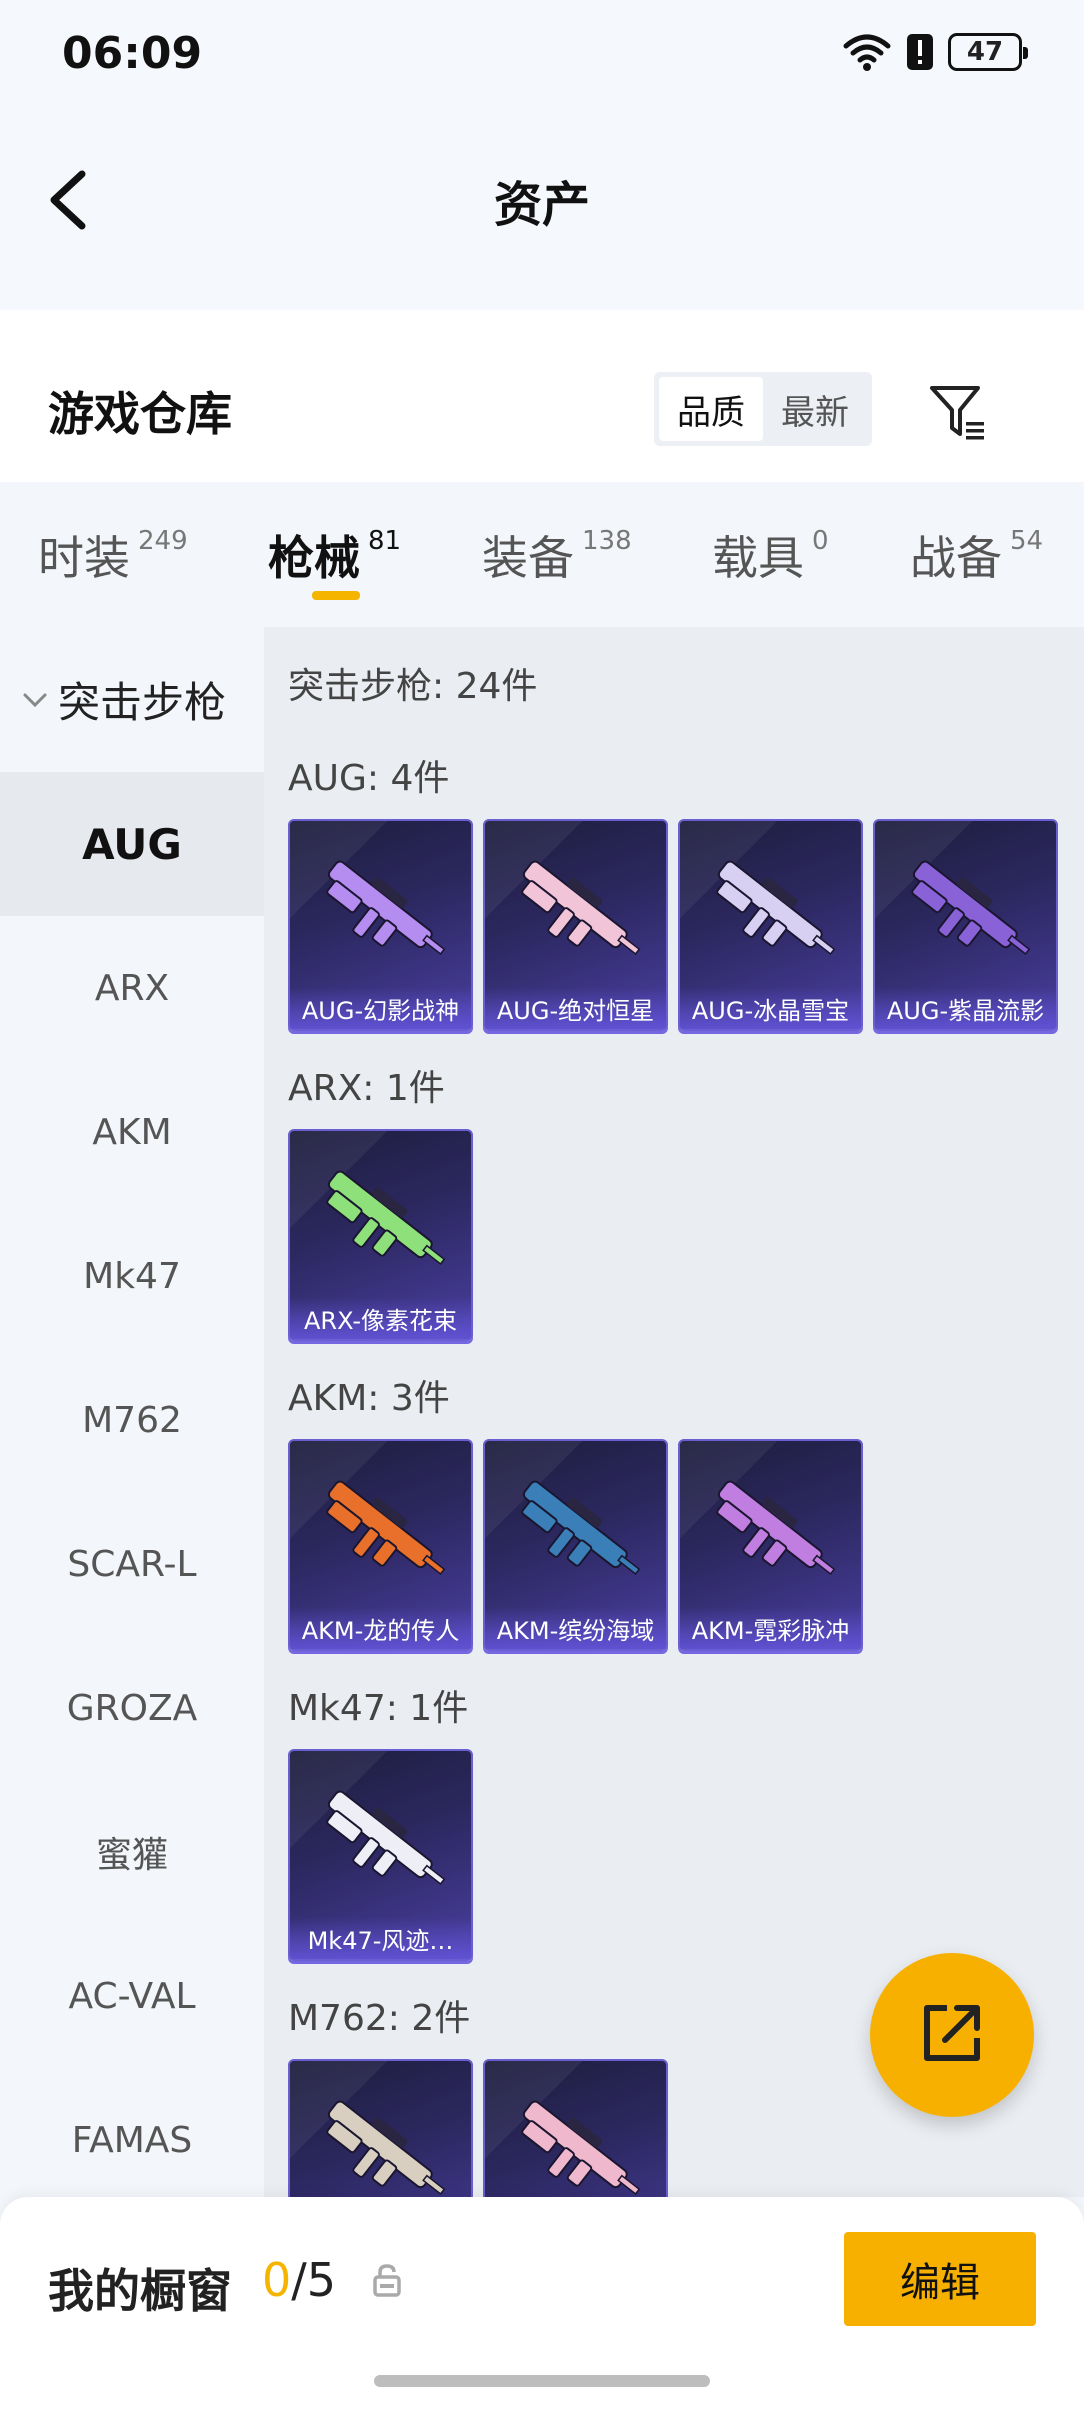 This screenshot has width=1084, height=2412. I want to click on sidebar-item-akm: AKM, so click(132, 1132).